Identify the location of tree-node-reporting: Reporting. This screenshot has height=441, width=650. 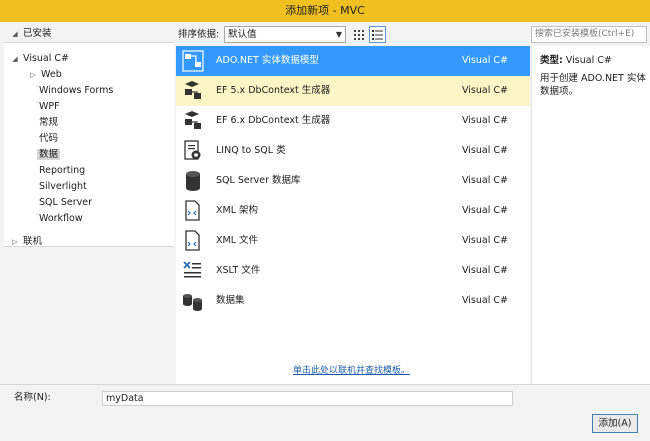
(62, 171).